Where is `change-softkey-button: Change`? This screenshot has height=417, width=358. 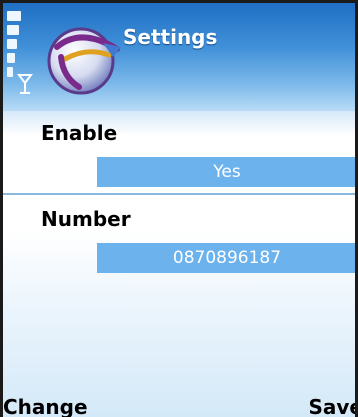
change-softkey-button: Change is located at coordinates (45, 406).